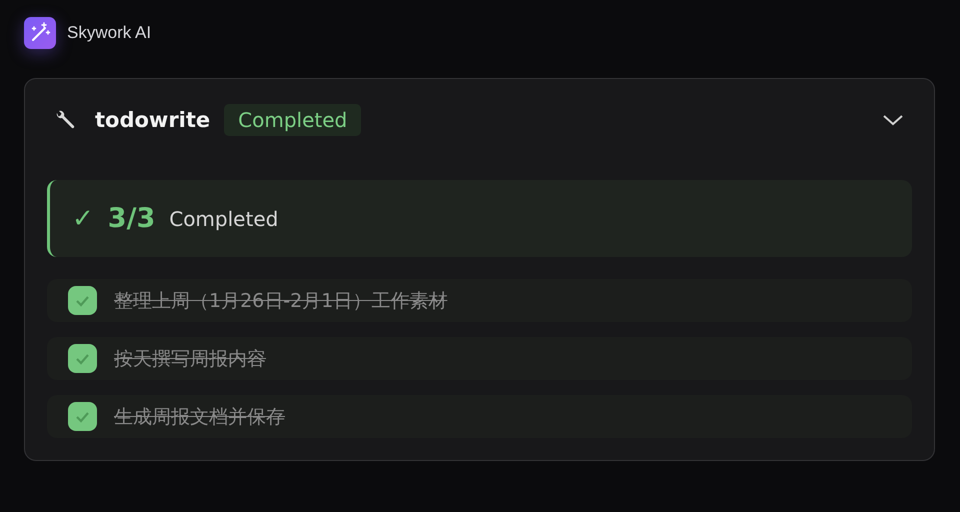 Image resolution: width=960 pixels, height=512 pixels. I want to click on todo-text: 整理上周（1月26日-2月1日）工作素材, so click(281, 301).